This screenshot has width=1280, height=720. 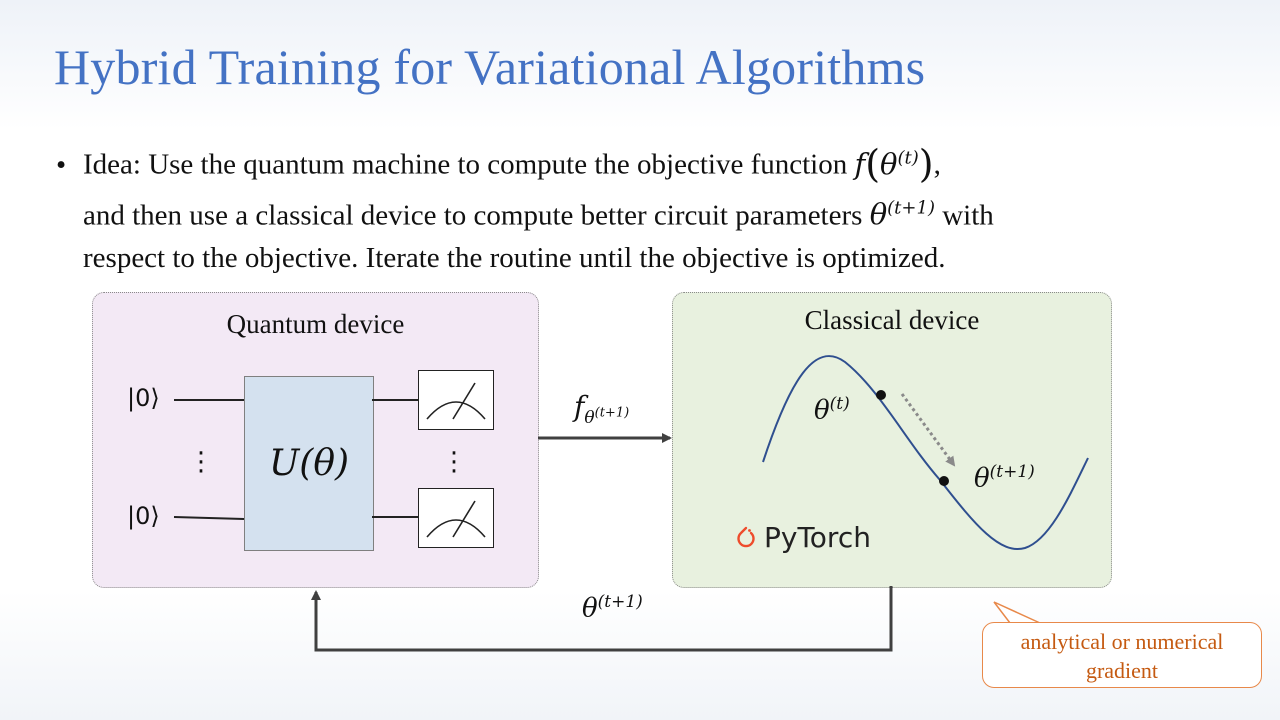 I want to click on callout-line-2: gradient, so click(x=1122, y=670).